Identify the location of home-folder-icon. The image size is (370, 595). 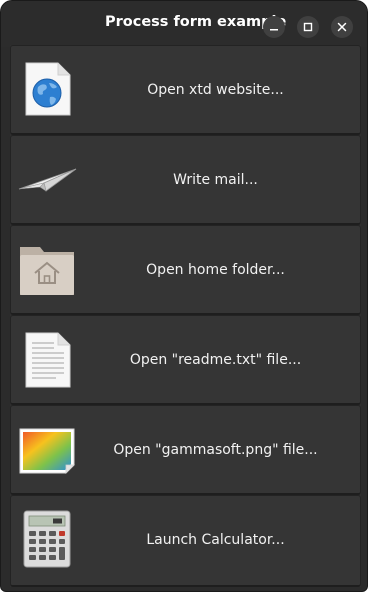
(47, 270).